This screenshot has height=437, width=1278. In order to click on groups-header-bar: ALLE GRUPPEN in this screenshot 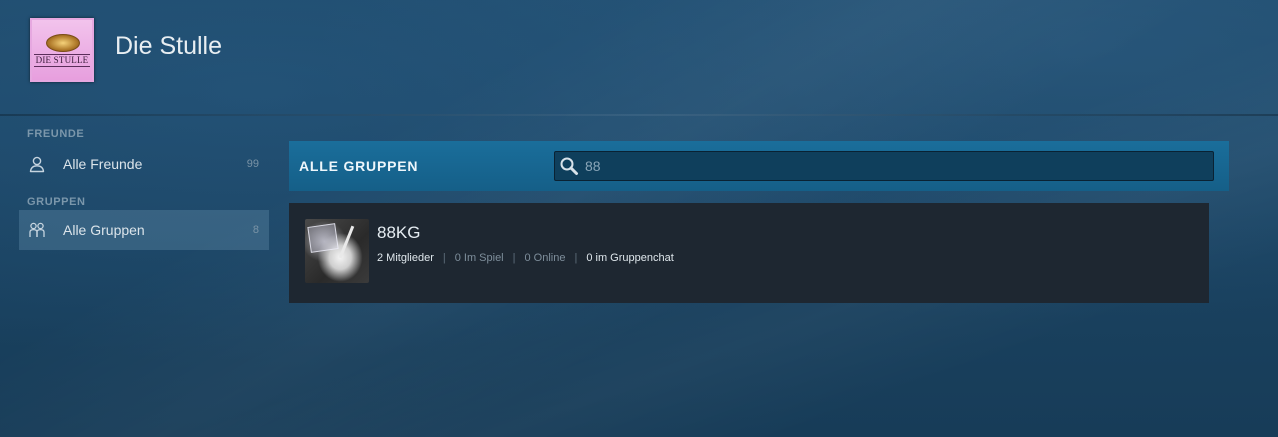, I will do `click(759, 166)`.